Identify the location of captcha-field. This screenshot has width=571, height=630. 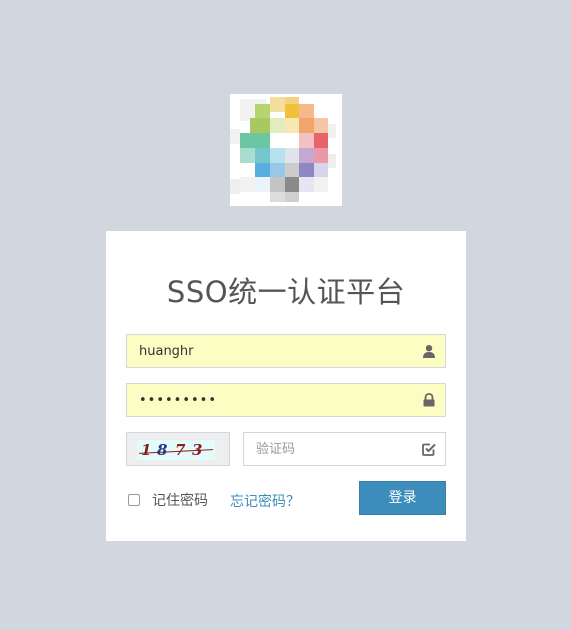
(344, 449).